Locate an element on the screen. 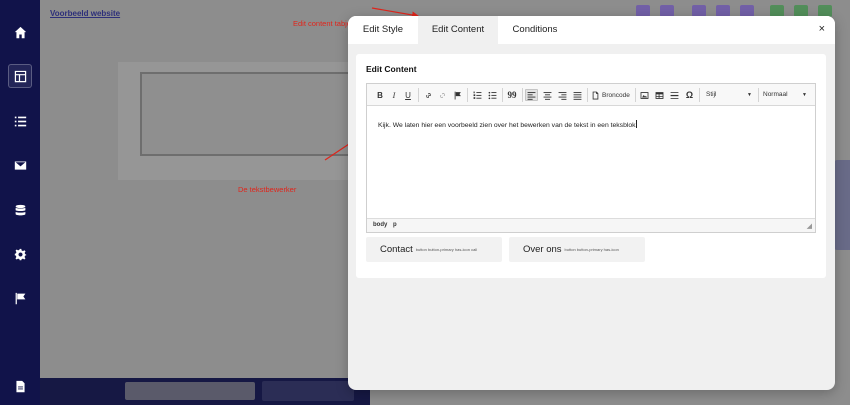  tab-annotation: Edit content tabje is located at coordinates (322, 23).